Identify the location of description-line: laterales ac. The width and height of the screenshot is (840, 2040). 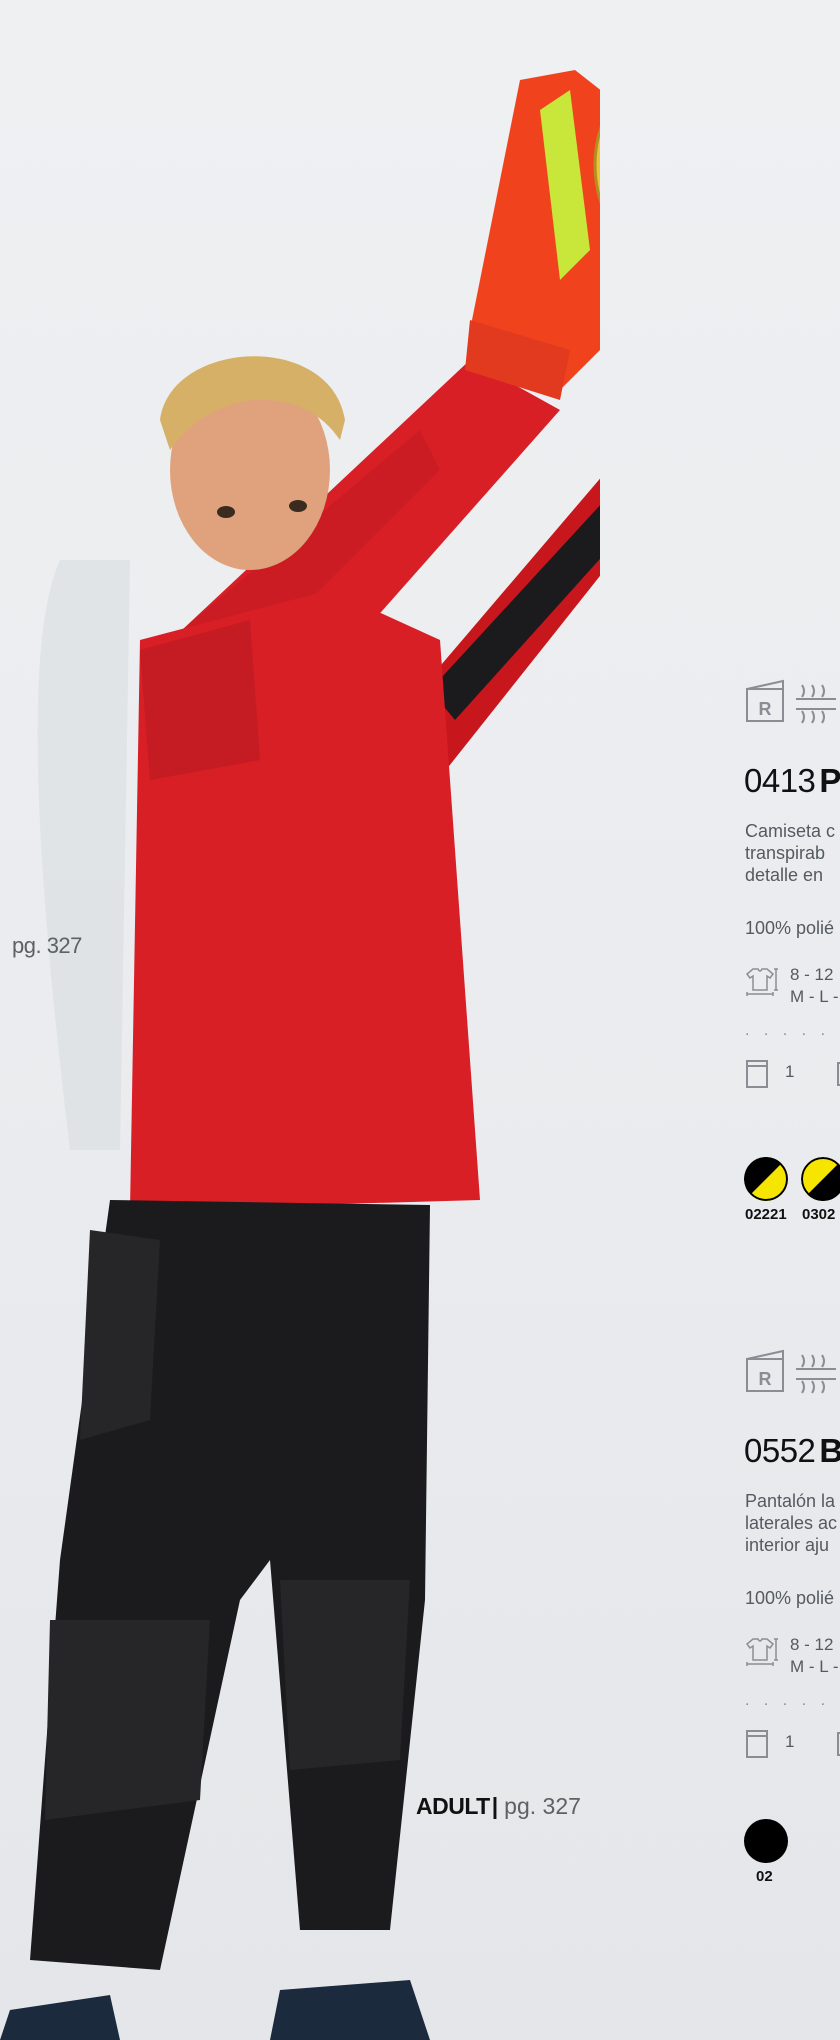
(791, 1523).